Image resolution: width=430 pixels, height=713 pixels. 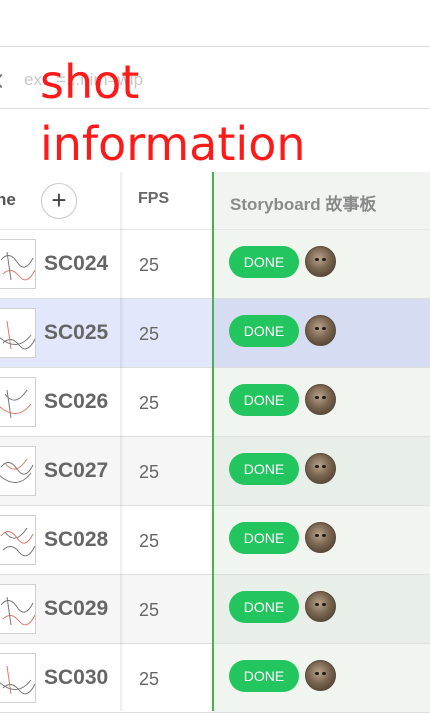 I want to click on column-separator, so click(x=213, y=441).